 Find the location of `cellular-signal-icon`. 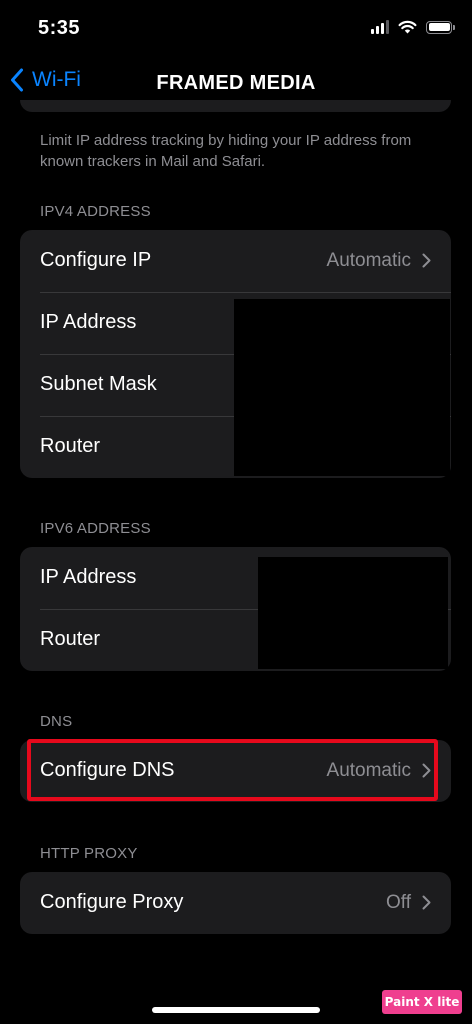

cellular-signal-icon is located at coordinates (380, 27).